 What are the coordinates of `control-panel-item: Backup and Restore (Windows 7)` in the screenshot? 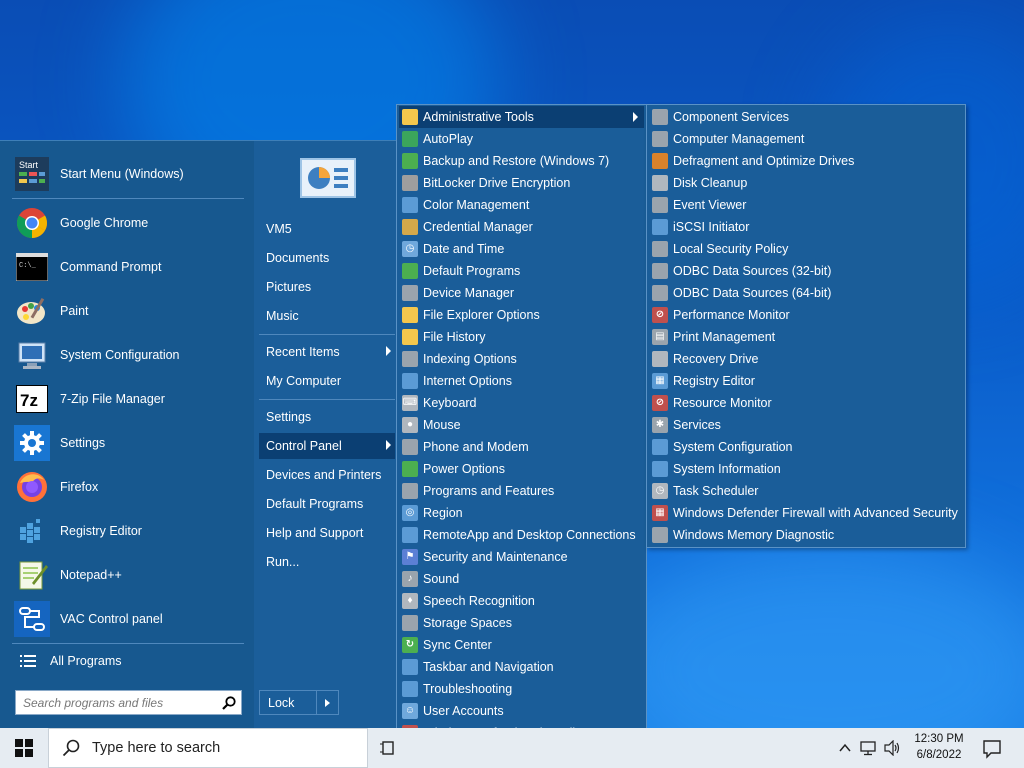 It's located at (521, 161).